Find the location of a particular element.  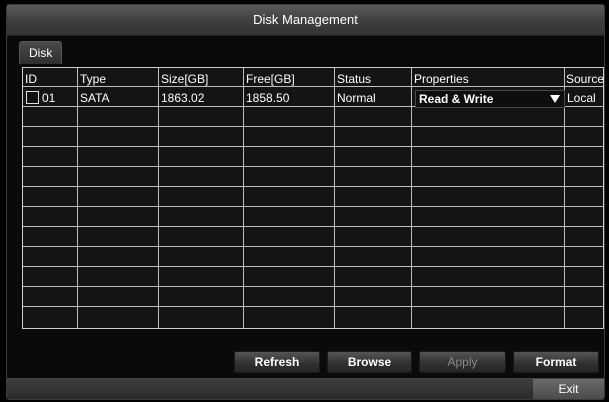

column-header-id: ID is located at coordinates (31, 79).